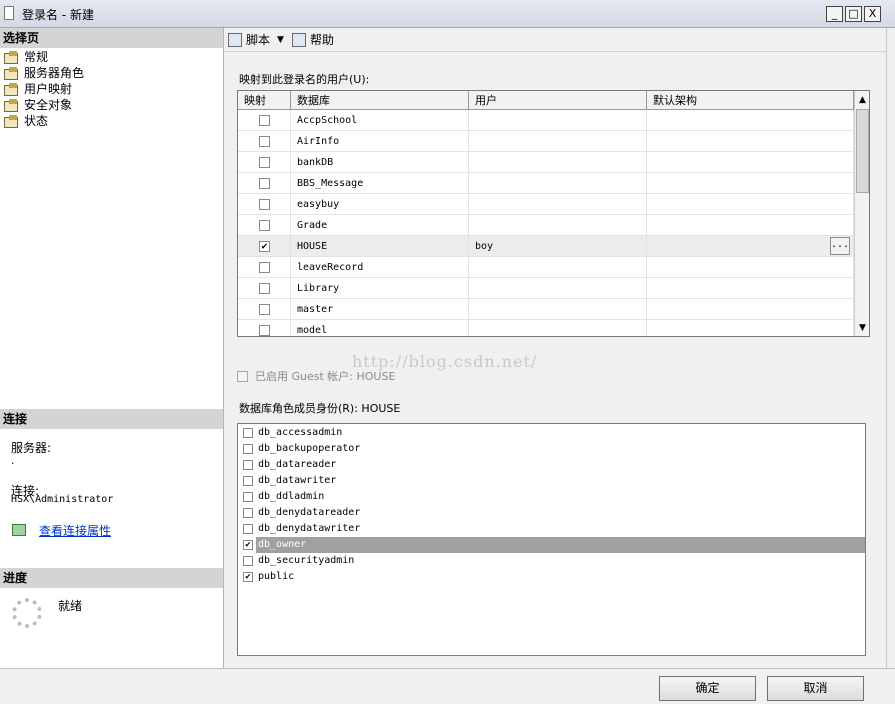  I want to click on table-row: master, so click(546, 309).